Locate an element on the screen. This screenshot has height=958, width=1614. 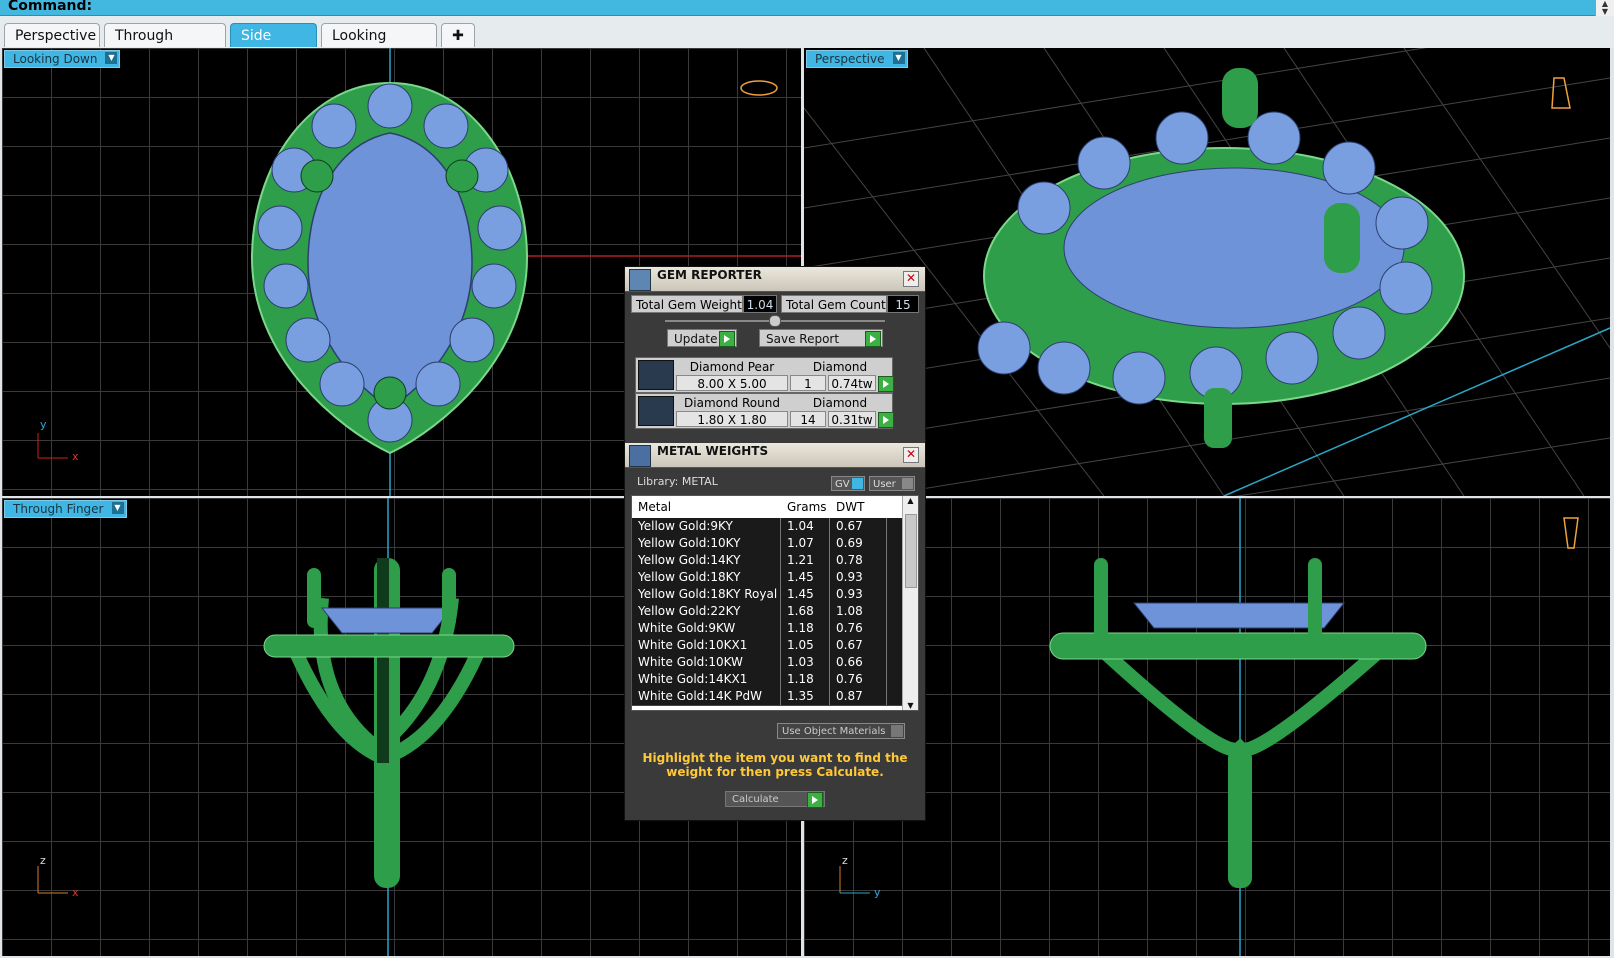
dwt-value: 1.08 is located at coordinates (849, 611).